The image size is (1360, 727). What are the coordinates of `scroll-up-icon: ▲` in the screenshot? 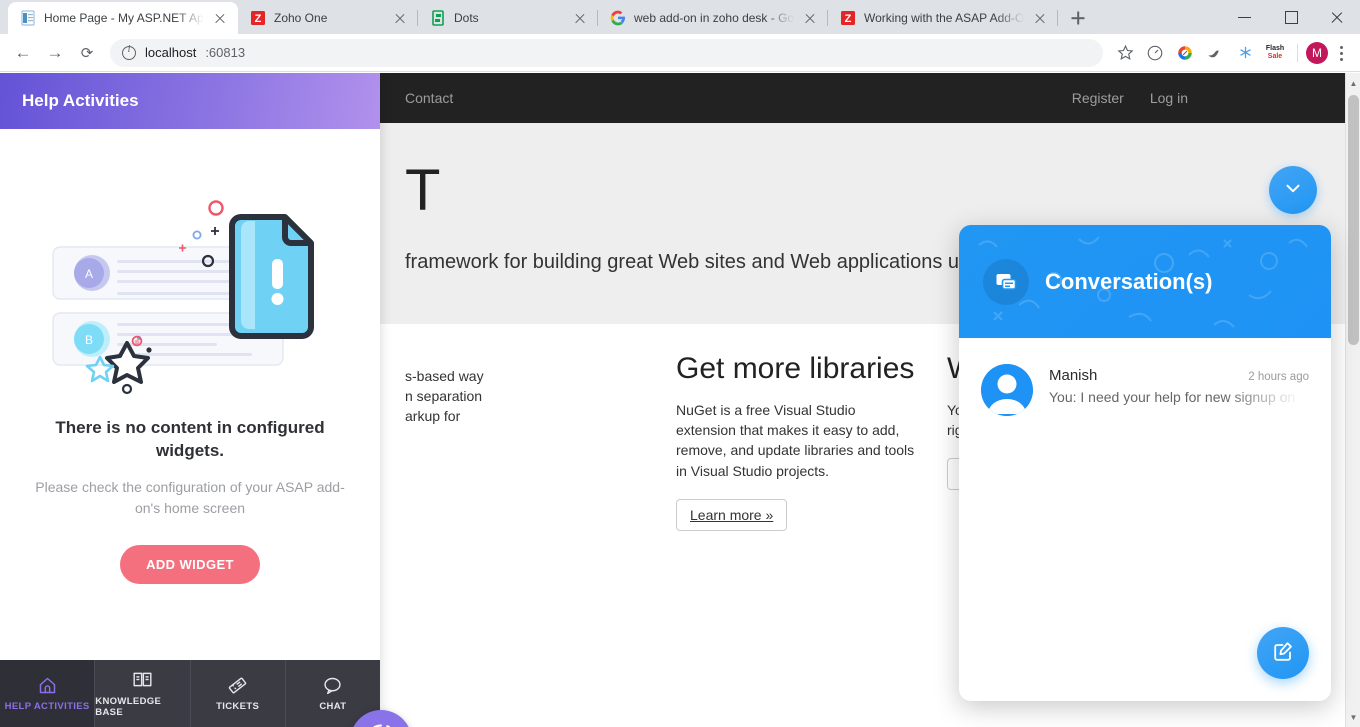 It's located at (1353, 83).